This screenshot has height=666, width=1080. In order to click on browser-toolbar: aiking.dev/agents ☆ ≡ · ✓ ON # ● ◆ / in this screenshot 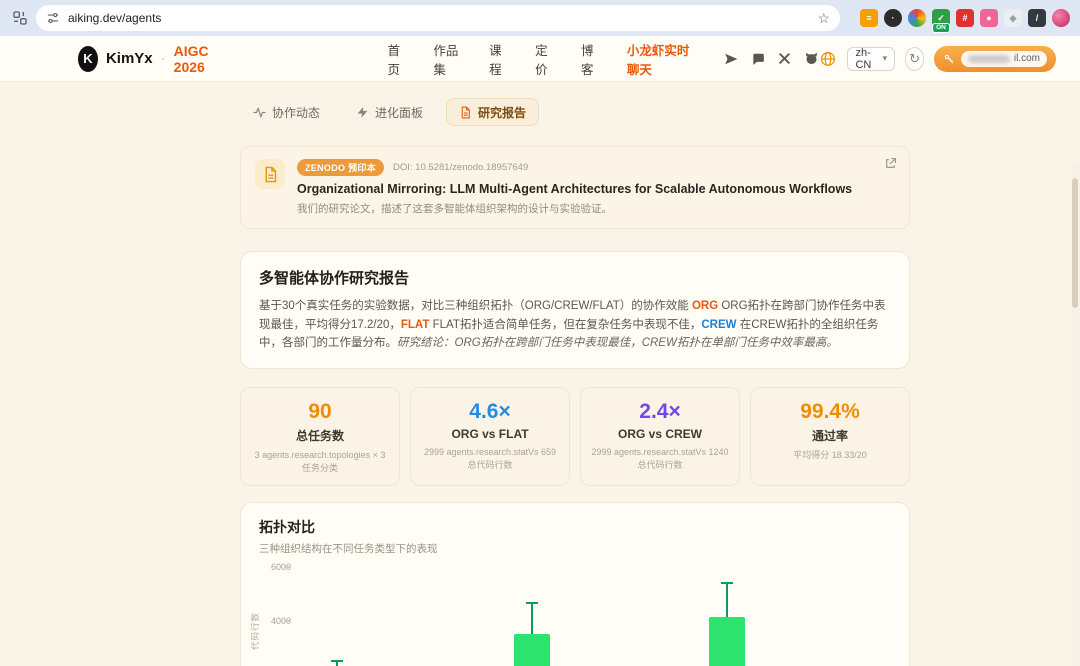, I will do `click(540, 18)`.